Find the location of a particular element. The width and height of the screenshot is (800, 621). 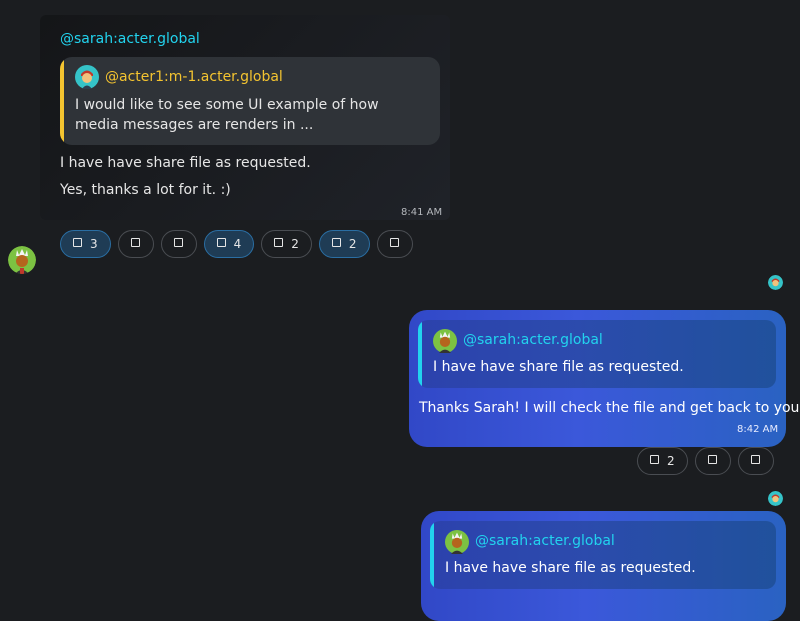

quoted-user-name: @acter1:m-1.acter.global is located at coordinates (194, 77).